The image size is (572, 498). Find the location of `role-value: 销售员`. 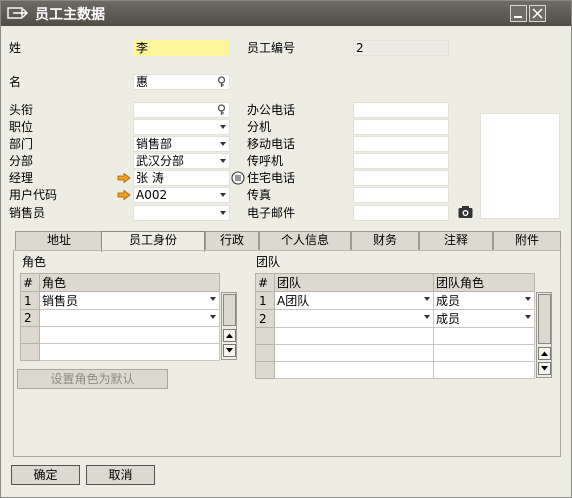

role-value: 销售员 is located at coordinates (60, 301).